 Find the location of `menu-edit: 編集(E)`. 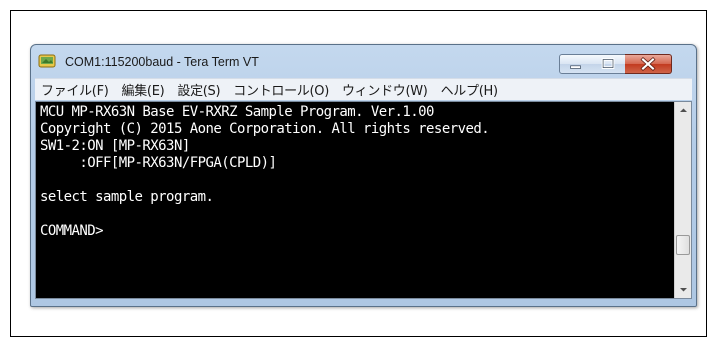

menu-edit: 編集(E) is located at coordinates (143, 89).